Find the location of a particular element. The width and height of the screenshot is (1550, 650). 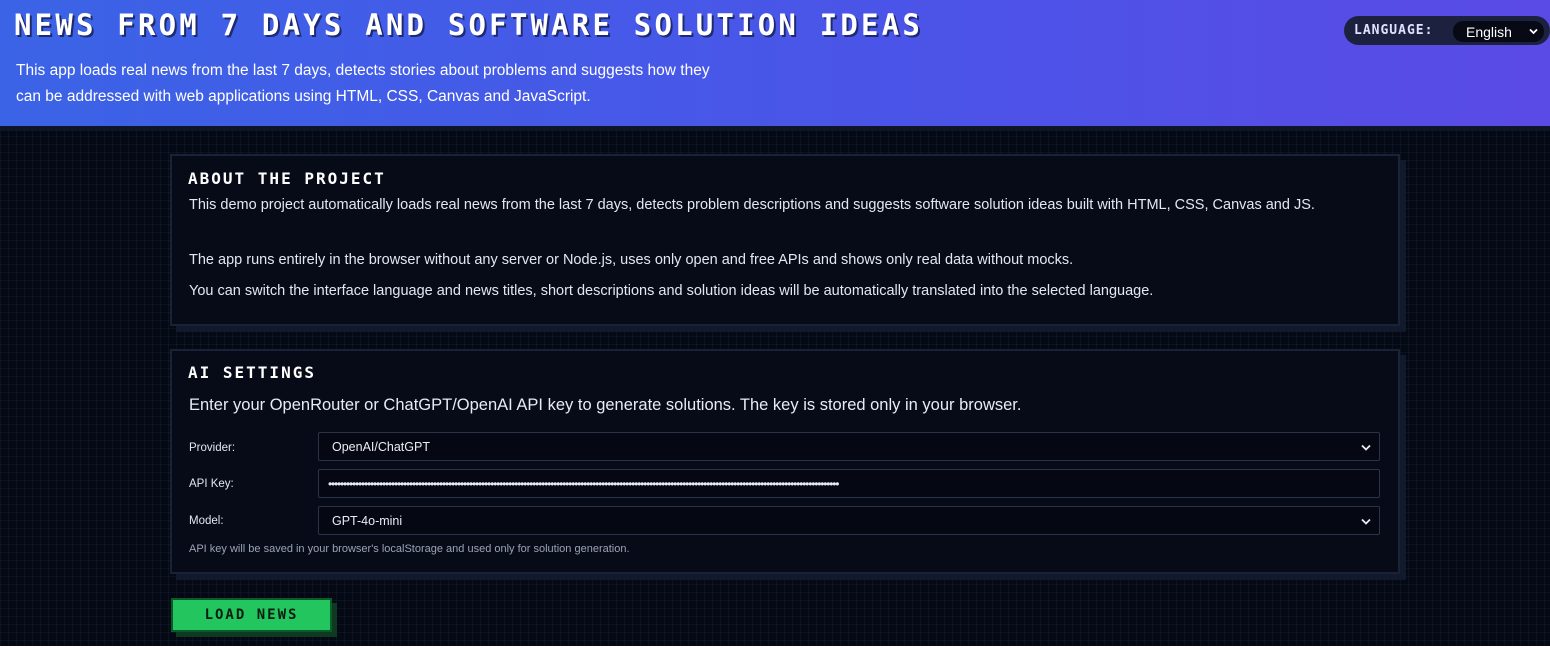

provider-label: Provider: is located at coordinates (212, 448).